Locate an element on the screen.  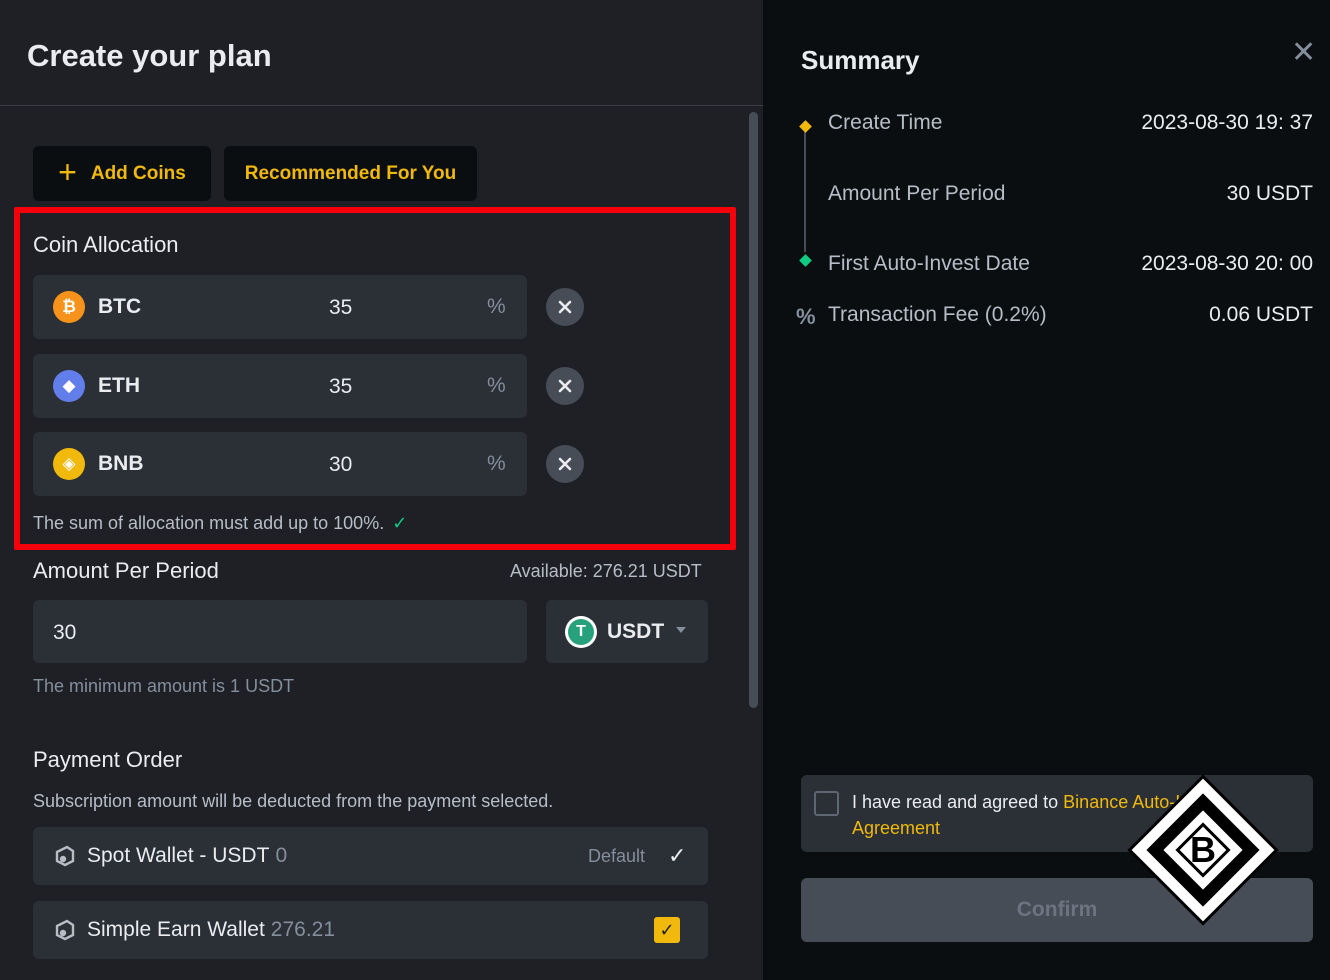
usdt-icon: T is located at coordinates (581, 632).